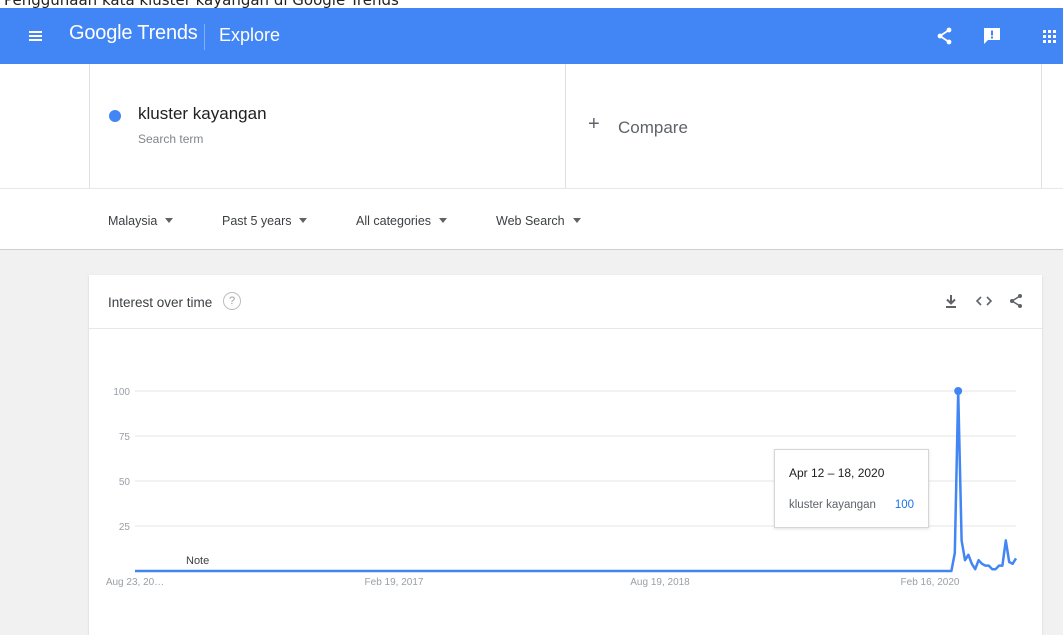 This screenshot has width=1063, height=635. I want to click on x-tick-label: Feb 19, 2017, so click(394, 582).